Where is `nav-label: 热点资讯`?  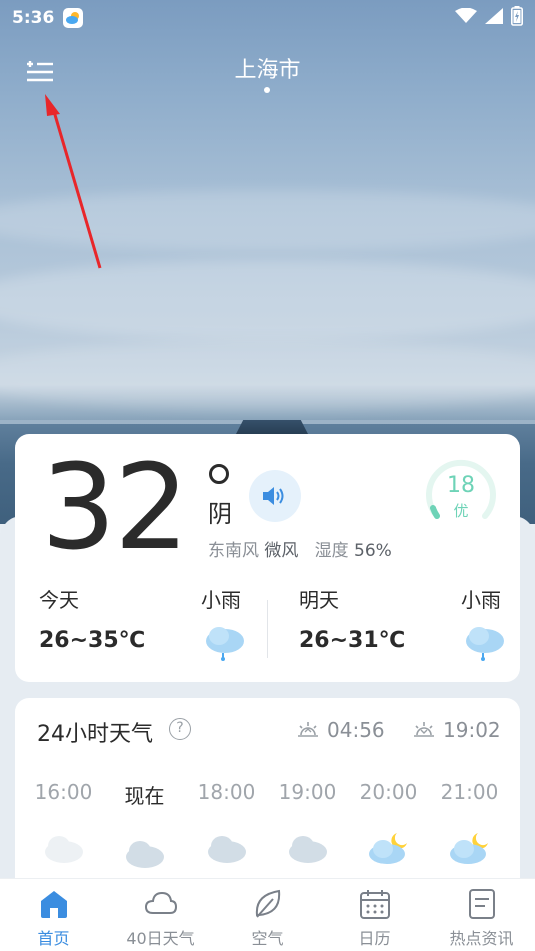
nav-label: 热点资讯 is located at coordinates (481, 938).